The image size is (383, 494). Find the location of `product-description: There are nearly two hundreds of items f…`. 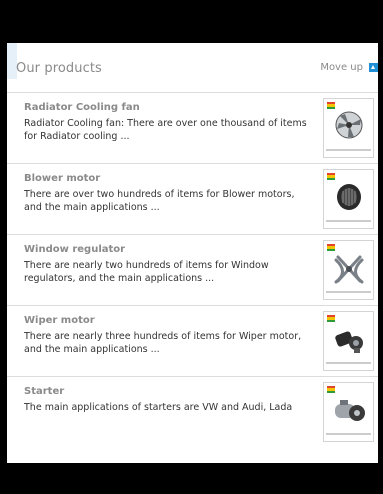

product-description: There are nearly two hundreds of items f… is located at coordinates (146, 272).